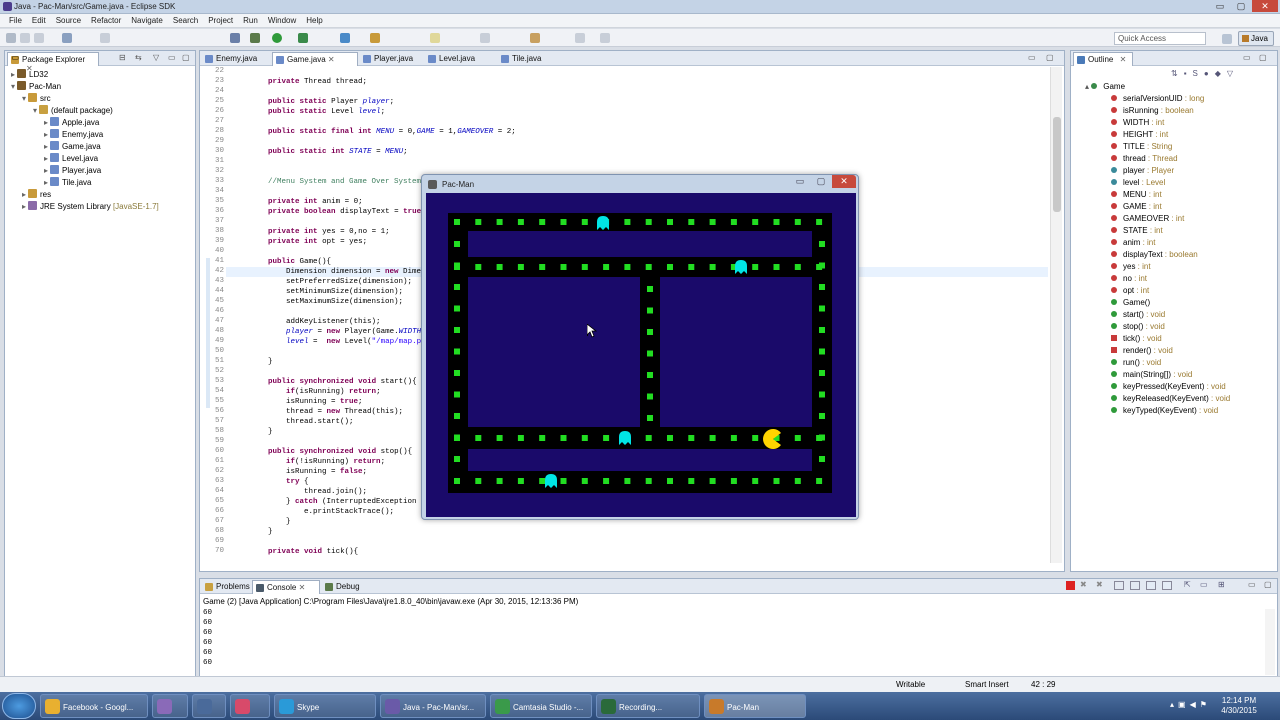  I want to click on perspective-java-button: Java, so click(1256, 38).